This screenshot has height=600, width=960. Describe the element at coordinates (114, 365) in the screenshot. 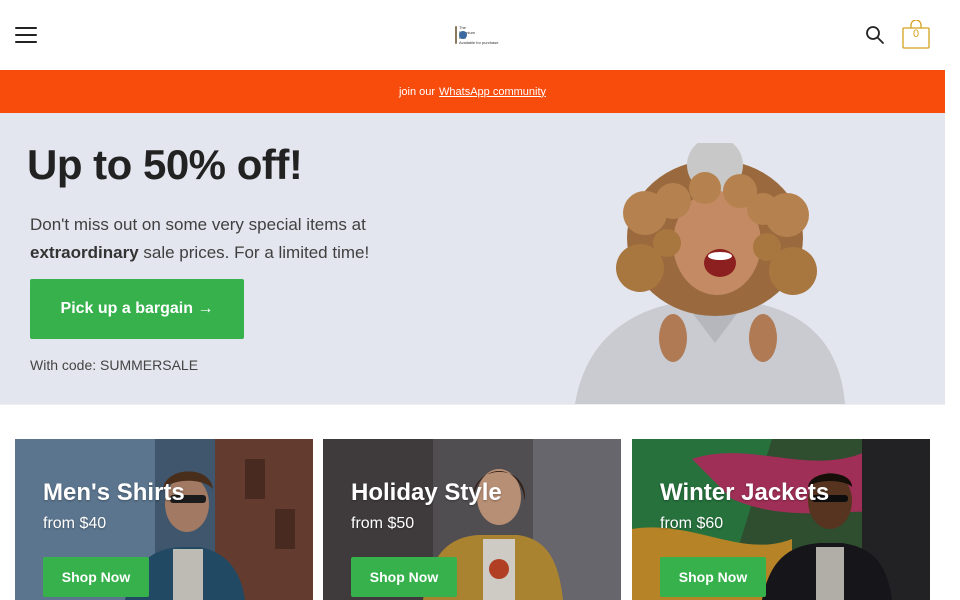

I see `promo-code: With code: SUMMERSALE` at that location.